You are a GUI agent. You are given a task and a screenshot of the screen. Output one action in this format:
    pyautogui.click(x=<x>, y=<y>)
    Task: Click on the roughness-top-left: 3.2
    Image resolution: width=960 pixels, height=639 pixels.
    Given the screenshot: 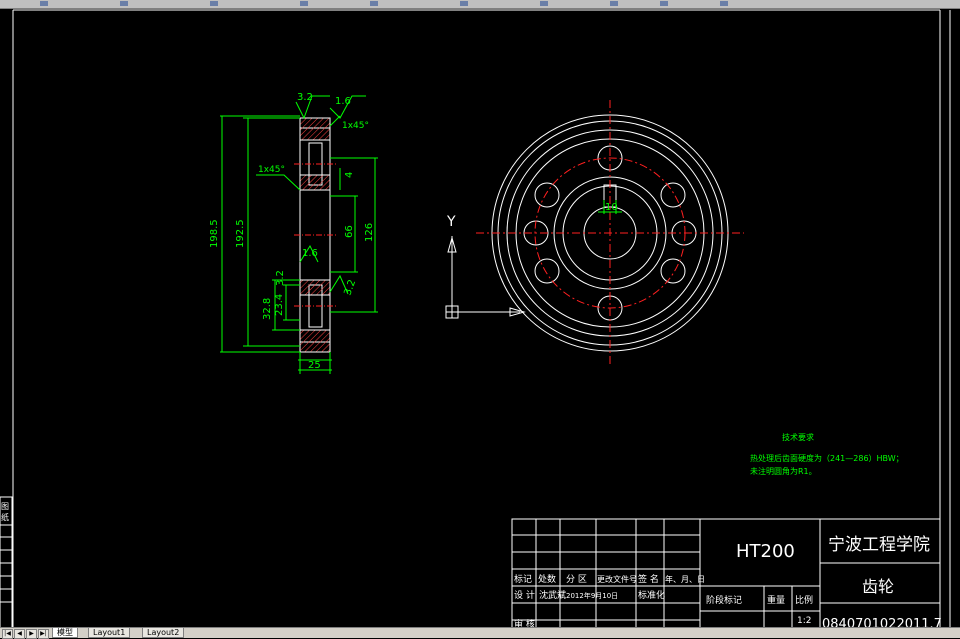 What is the action you would take?
    pyautogui.click(x=305, y=97)
    